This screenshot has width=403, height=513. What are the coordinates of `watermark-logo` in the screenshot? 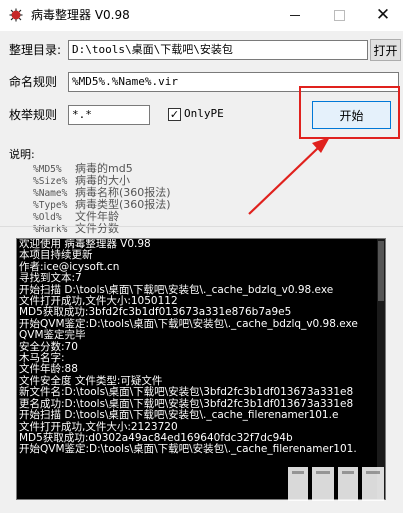 It's located at (336, 484).